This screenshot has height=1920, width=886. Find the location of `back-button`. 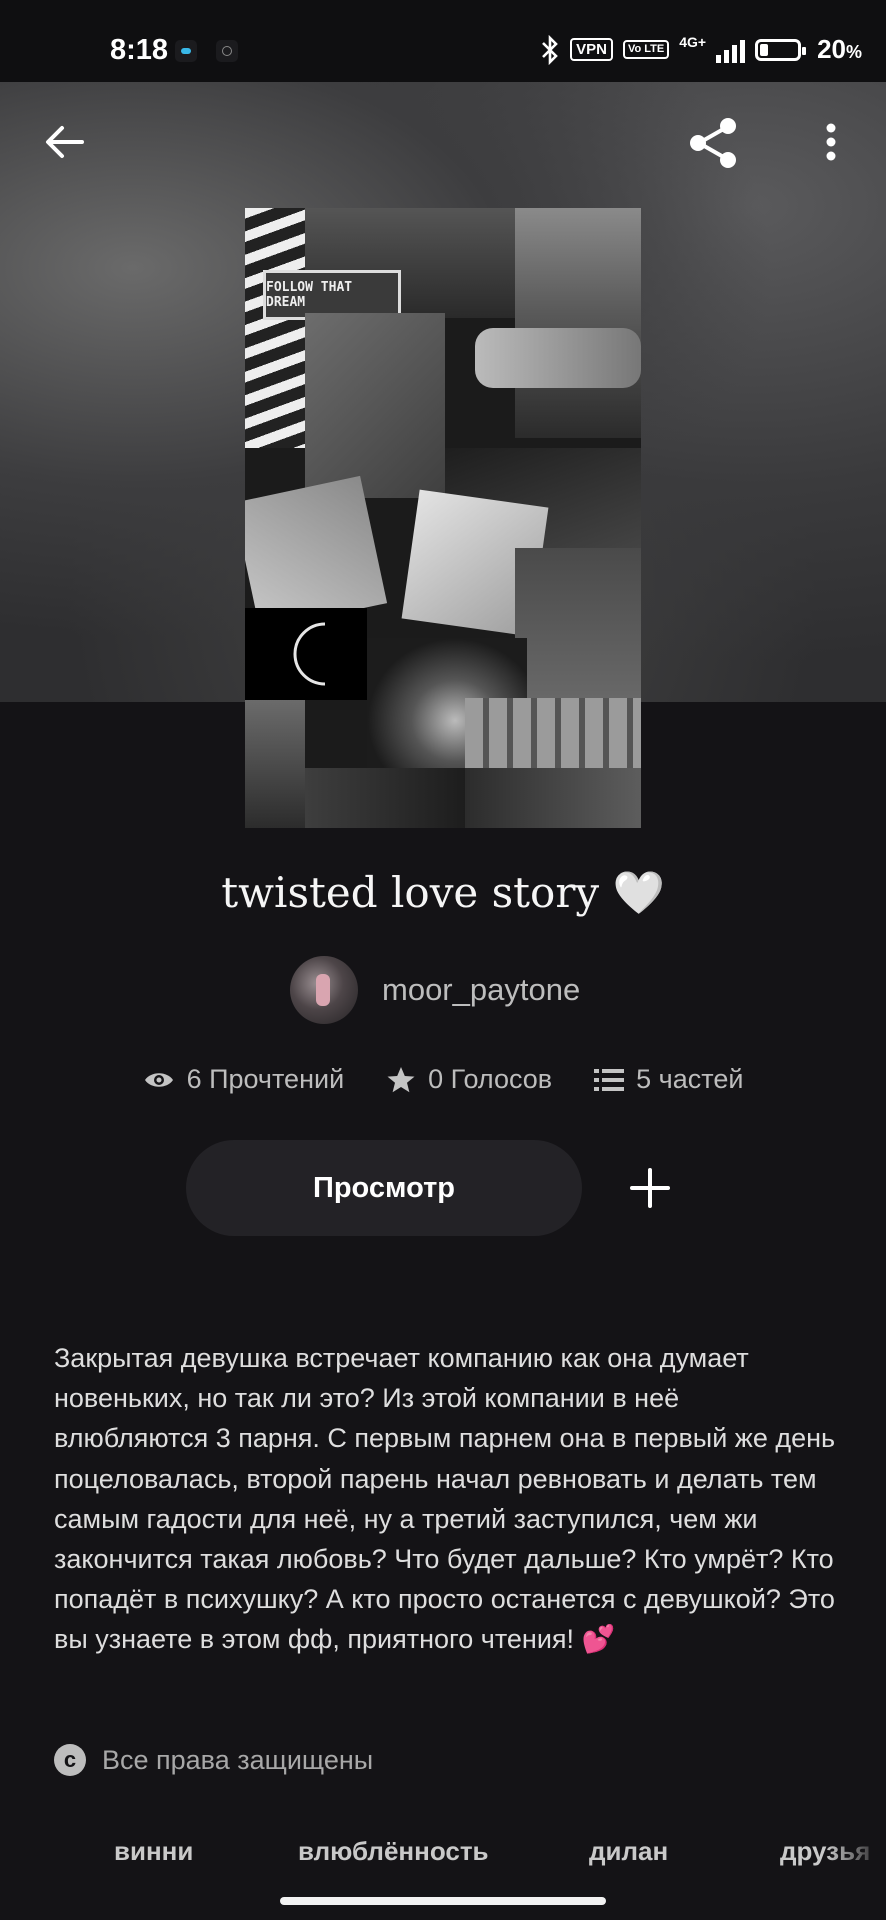

back-button is located at coordinates (64, 142).